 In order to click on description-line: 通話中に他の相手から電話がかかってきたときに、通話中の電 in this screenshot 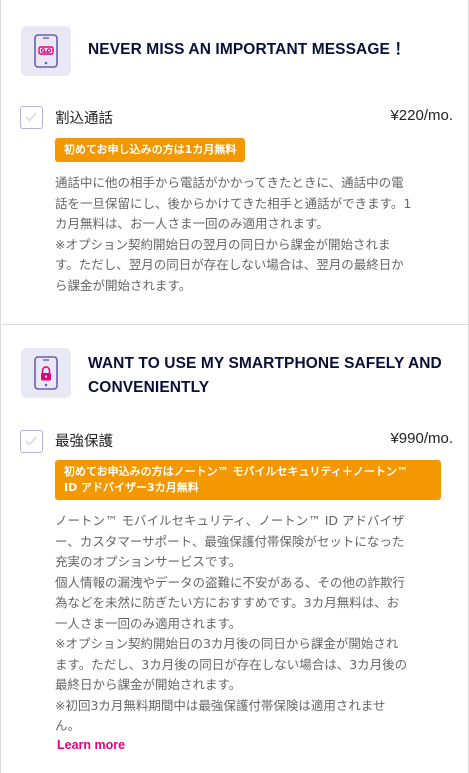, I will do `click(229, 182)`.